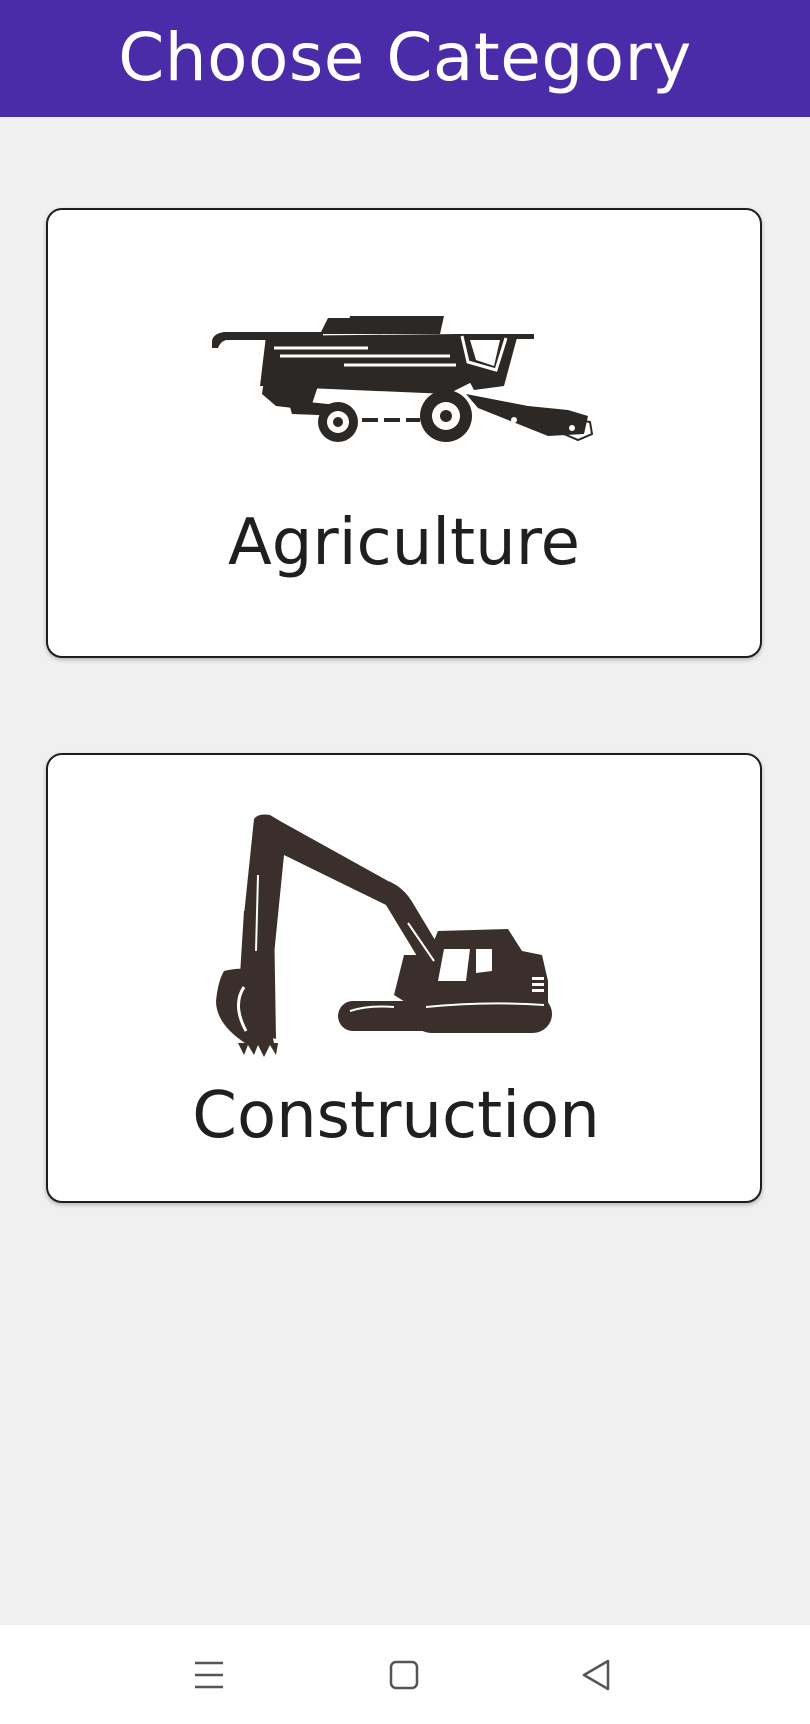 The image size is (810, 1724). I want to click on home-icon, so click(403, 1675).